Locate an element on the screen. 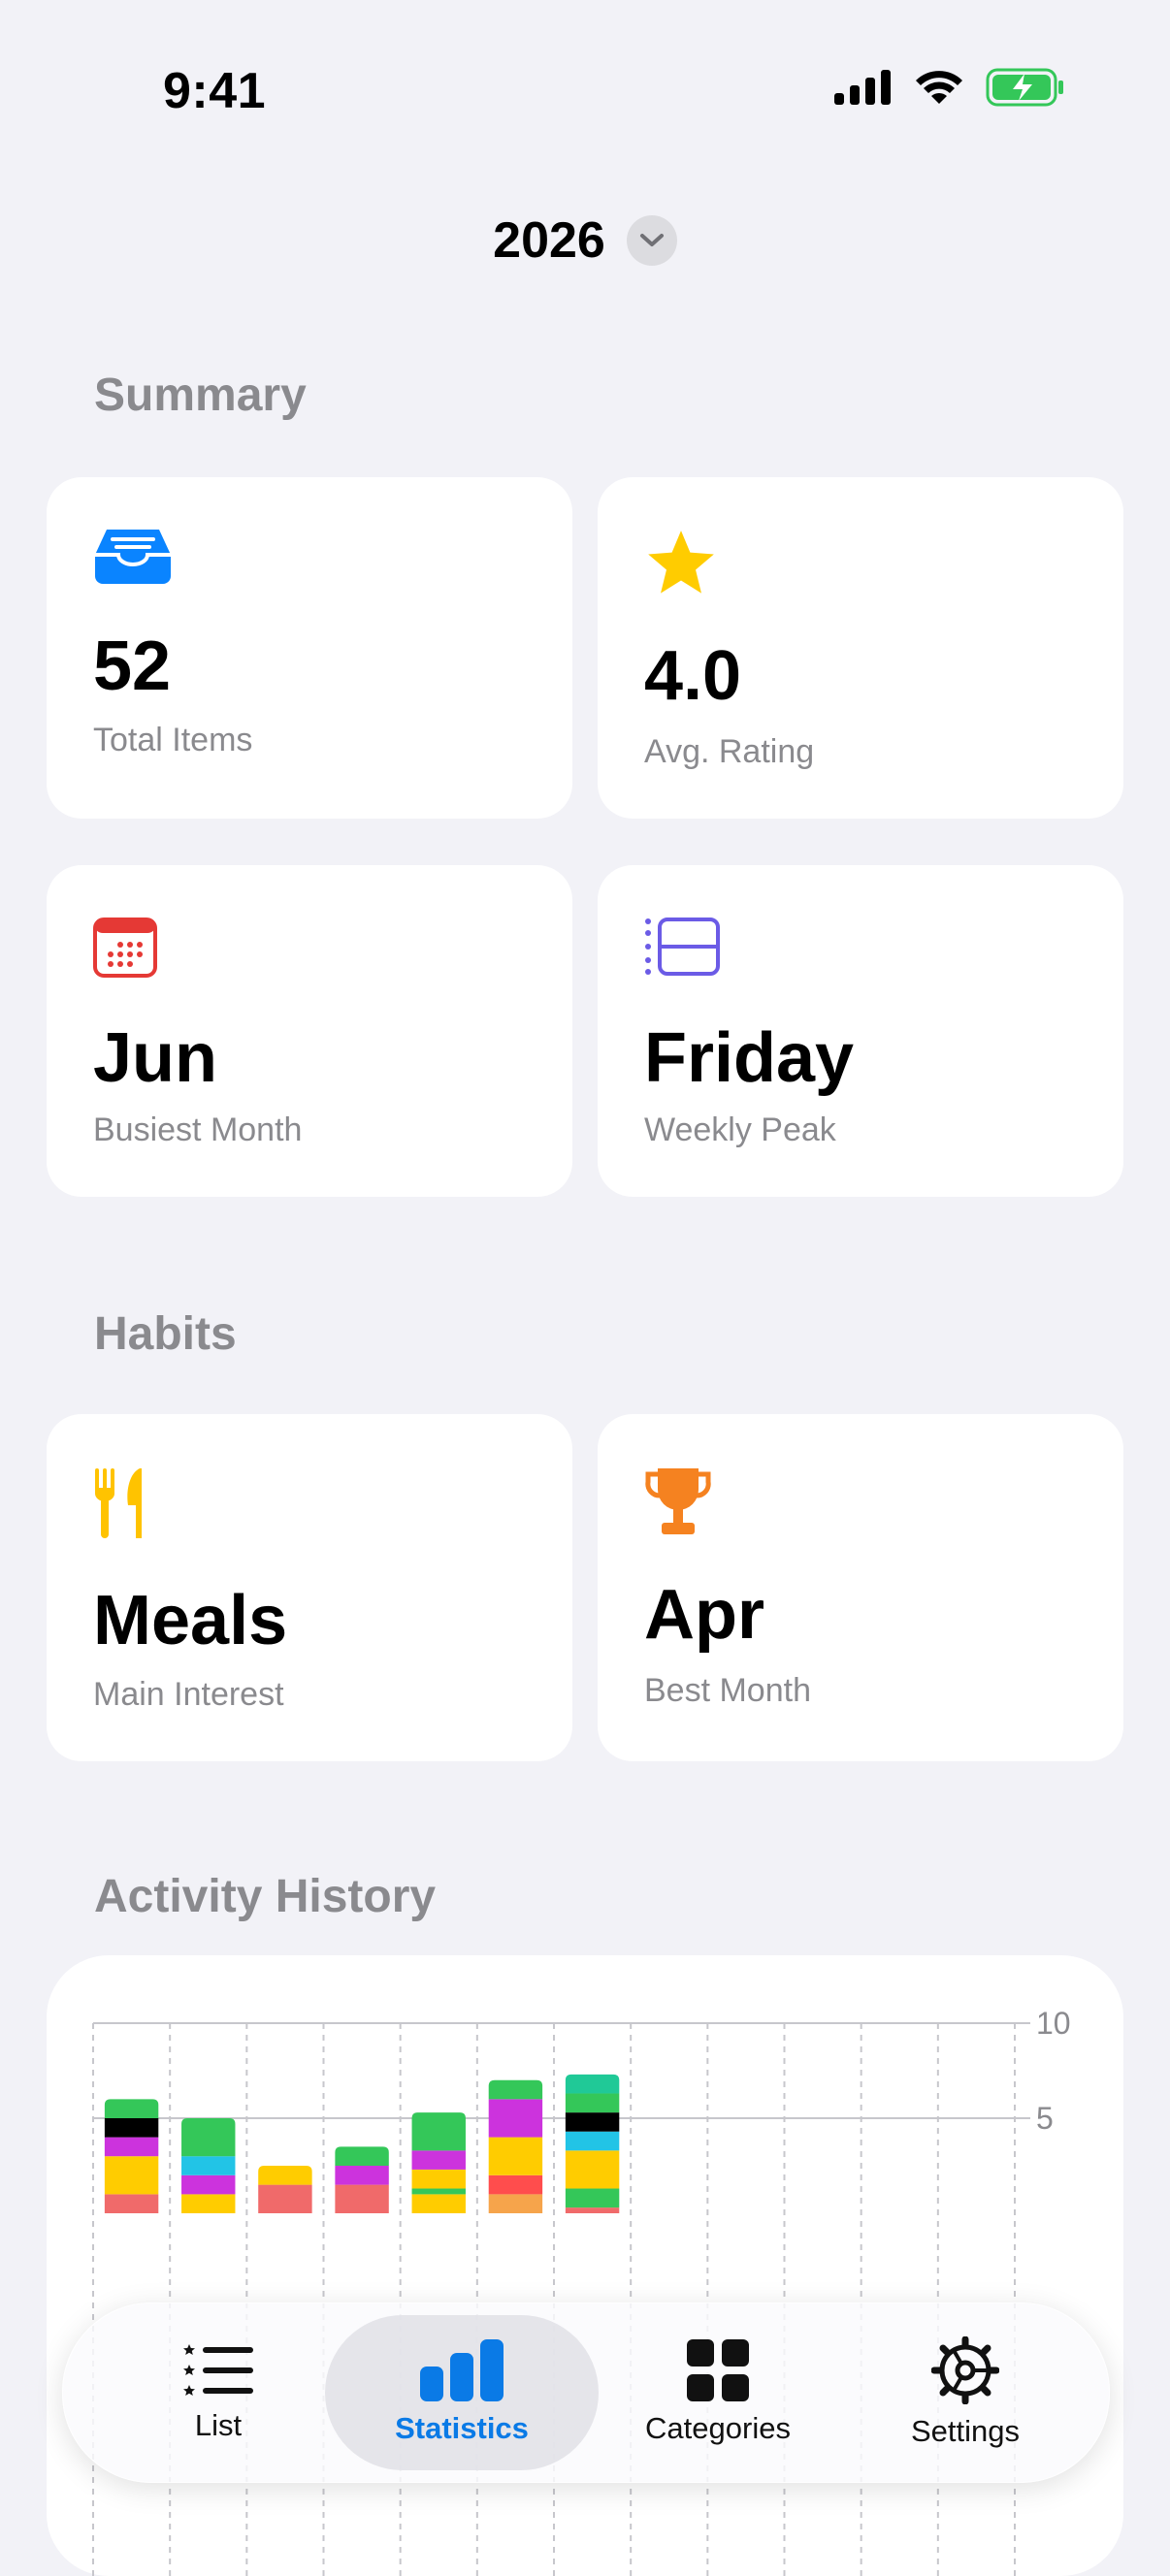 This screenshot has width=1170, height=2576. battery-charging-icon is located at coordinates (1024, 87).